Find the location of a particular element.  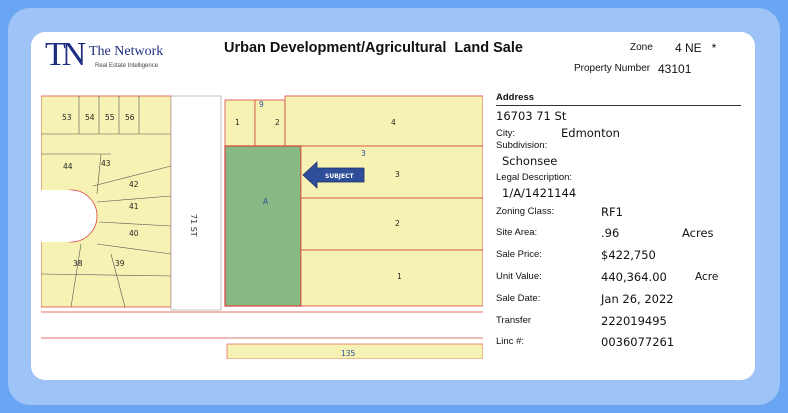

street-label: 71 ST is located at coordinates (193, 225).